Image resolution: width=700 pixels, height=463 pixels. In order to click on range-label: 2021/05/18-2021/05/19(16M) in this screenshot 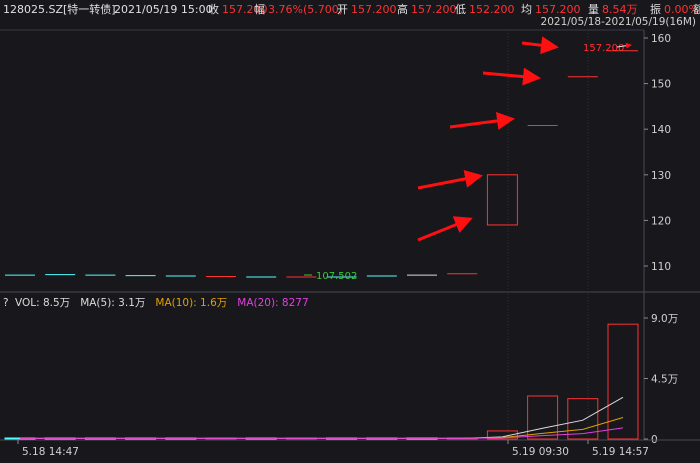, I will do `click(618, 22)`.